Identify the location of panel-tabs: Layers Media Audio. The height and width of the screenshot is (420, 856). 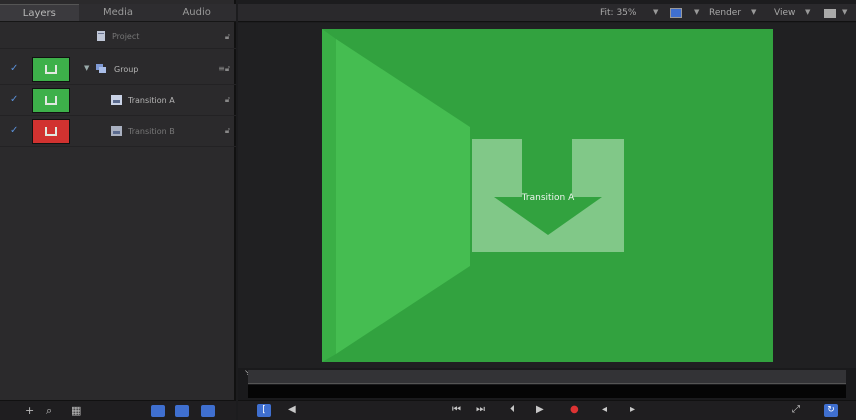
(118, 13).